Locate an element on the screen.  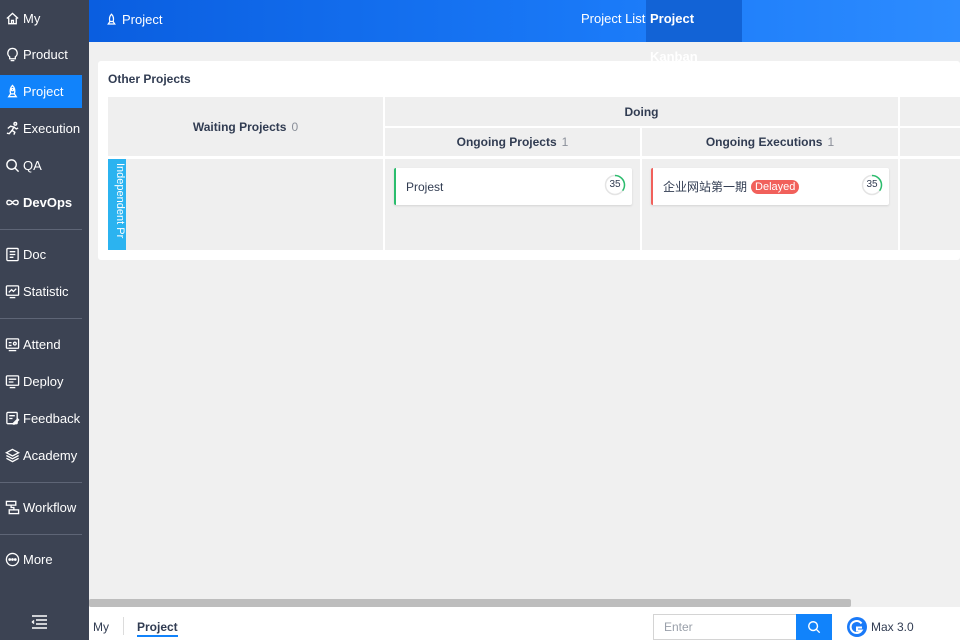
project-card: Projest 35 is located at coordinates (513, 186).